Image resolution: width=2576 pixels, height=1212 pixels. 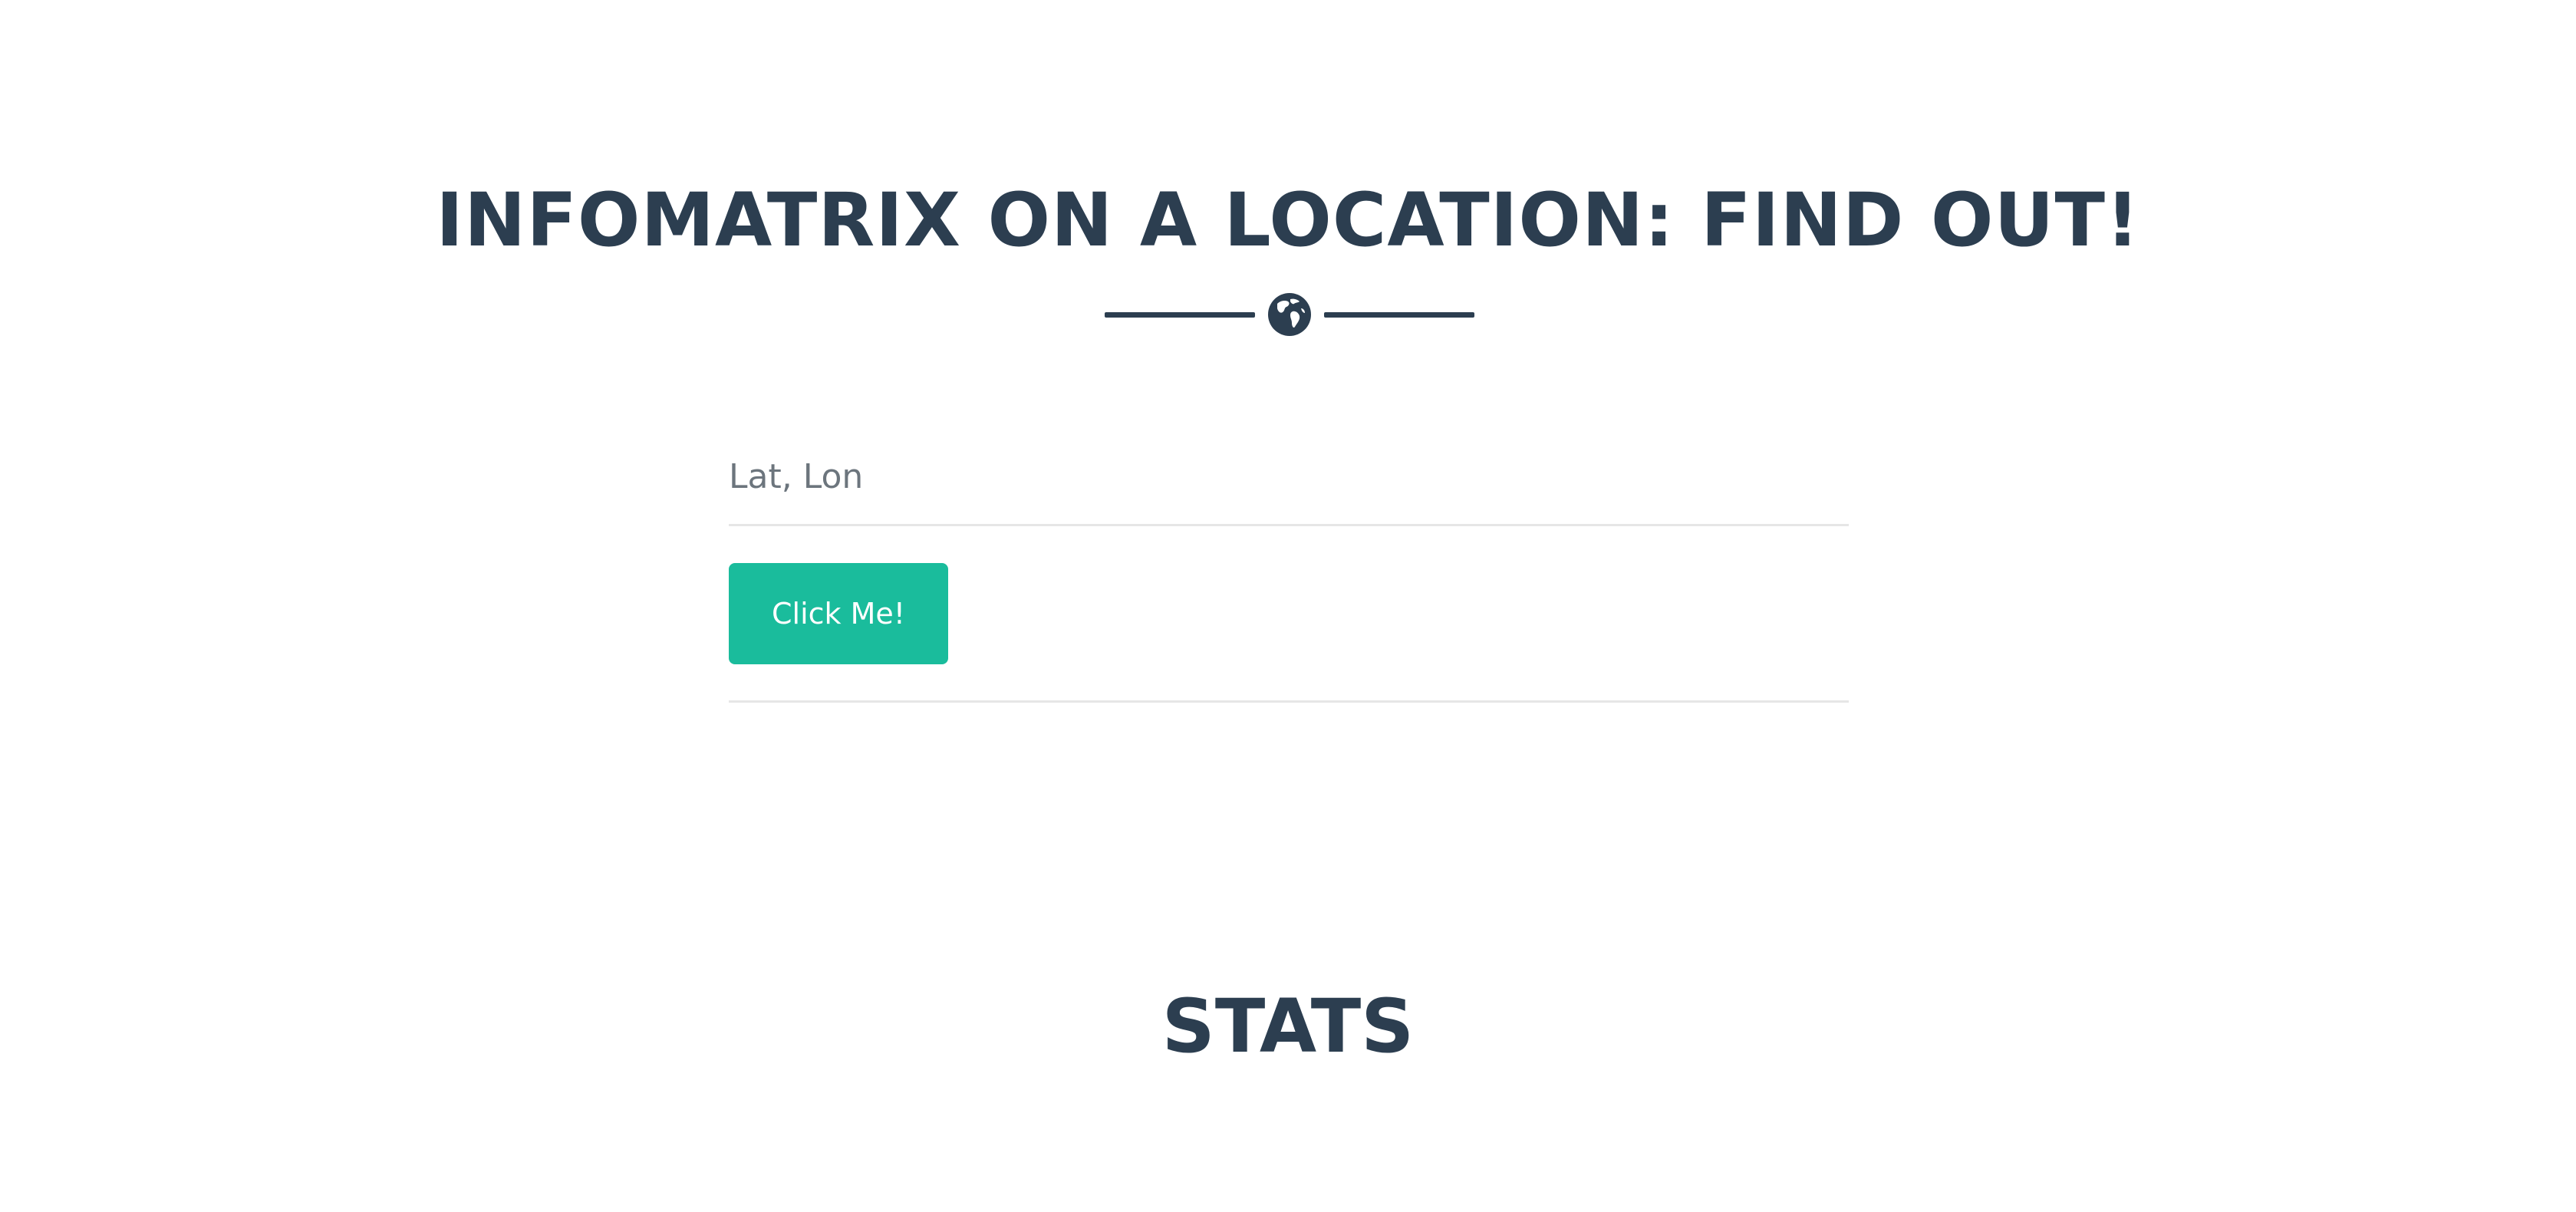 What do you see at coordinates (1180, 315) in the screenshot?
I see `divider-line-left` at bounding box center [1180, 315].